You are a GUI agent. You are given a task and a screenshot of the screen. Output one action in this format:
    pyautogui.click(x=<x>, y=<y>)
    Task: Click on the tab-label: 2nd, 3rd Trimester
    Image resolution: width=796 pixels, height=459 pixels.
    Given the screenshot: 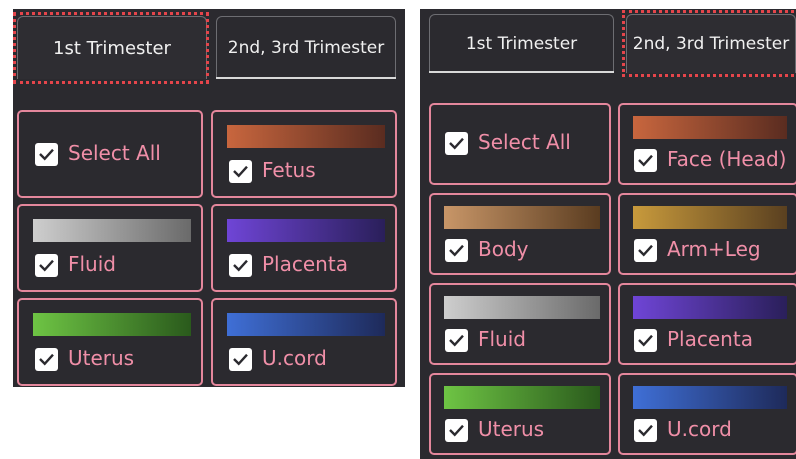 What is the action you would take?
    pyautogui.click(x=306, y=48)
    